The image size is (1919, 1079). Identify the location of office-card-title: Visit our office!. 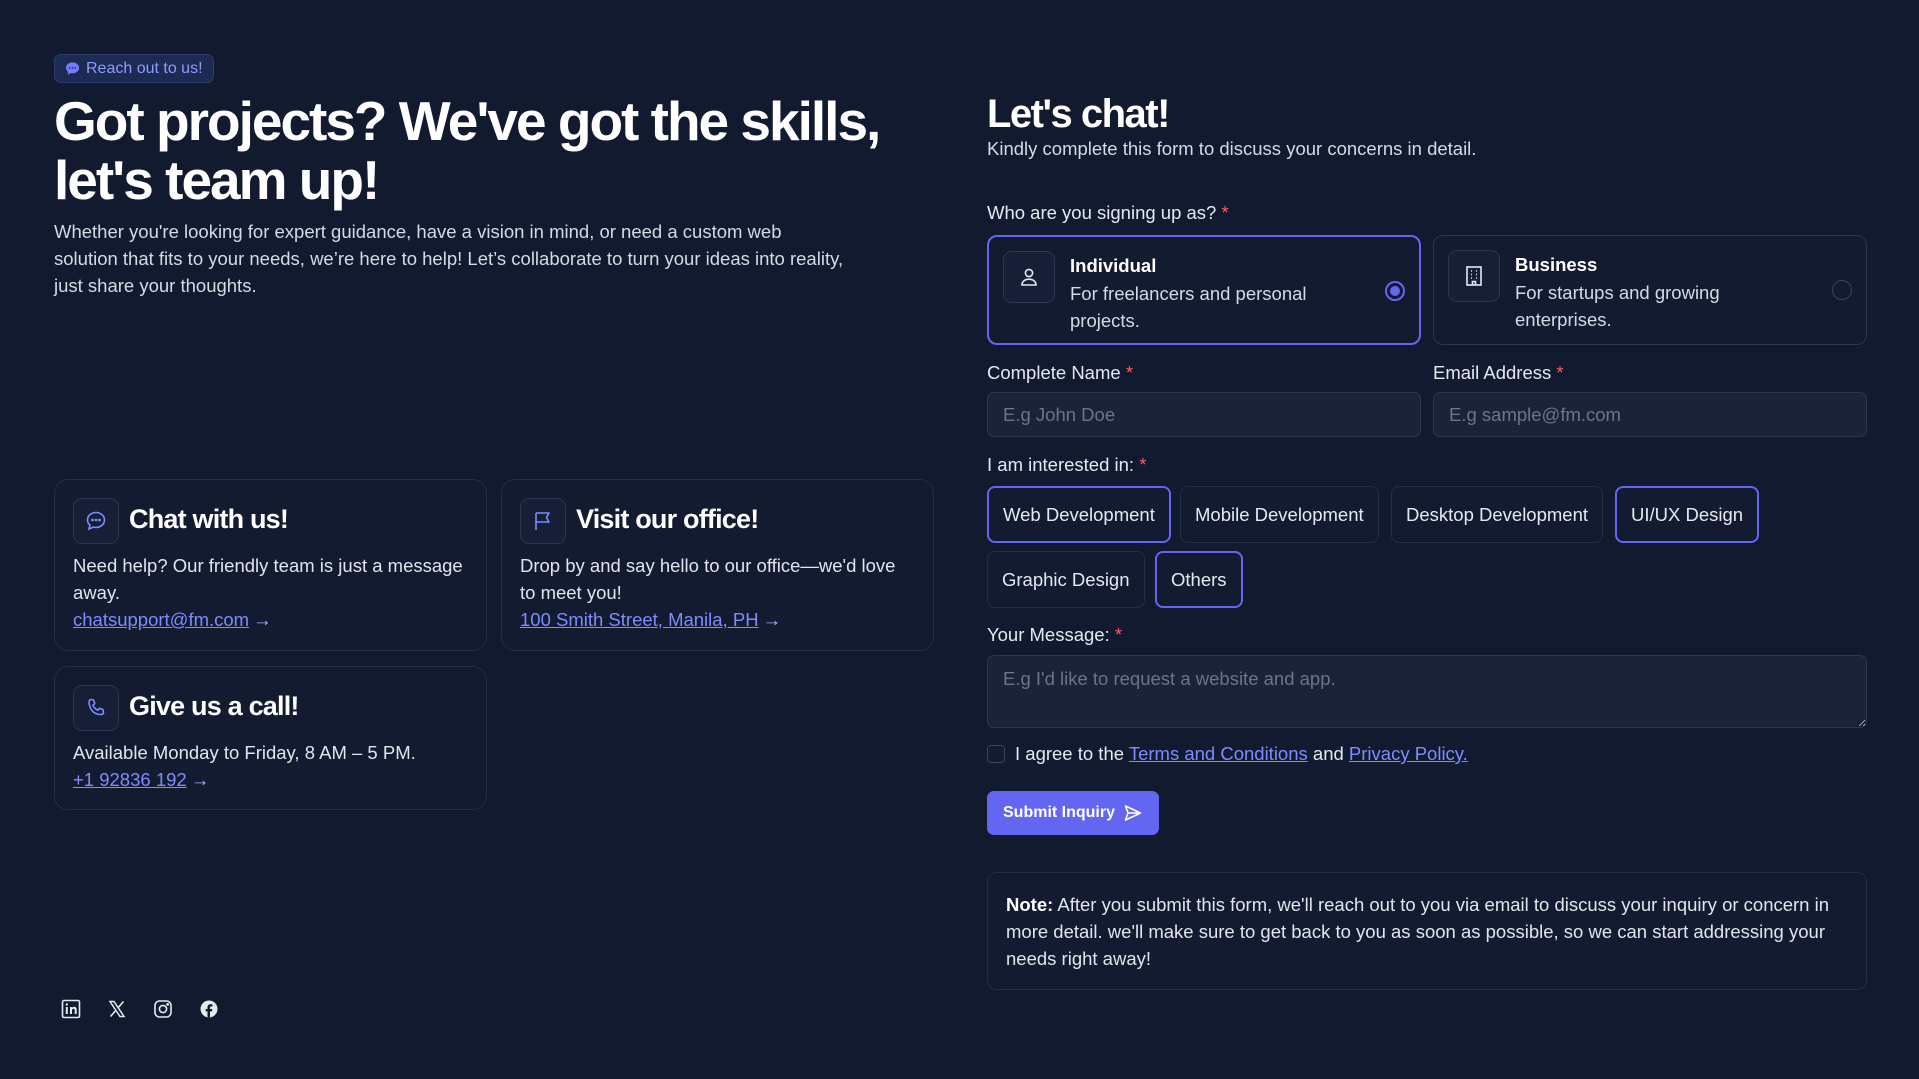
(667, 519).